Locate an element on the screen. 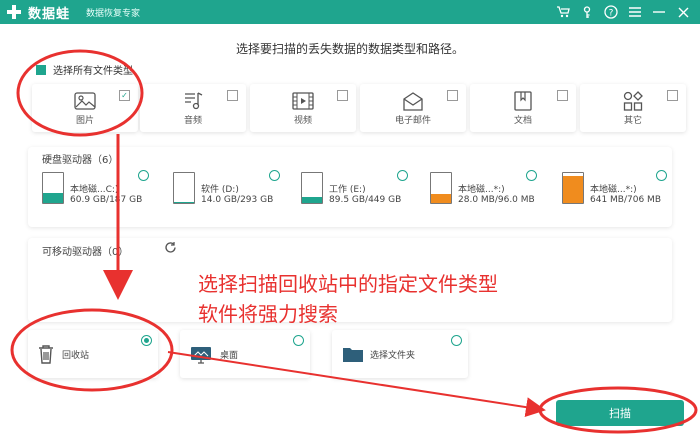 Image resolution: width=700 pixels, height=438 pixels. menu-icon is located at coordinates (635, 12).